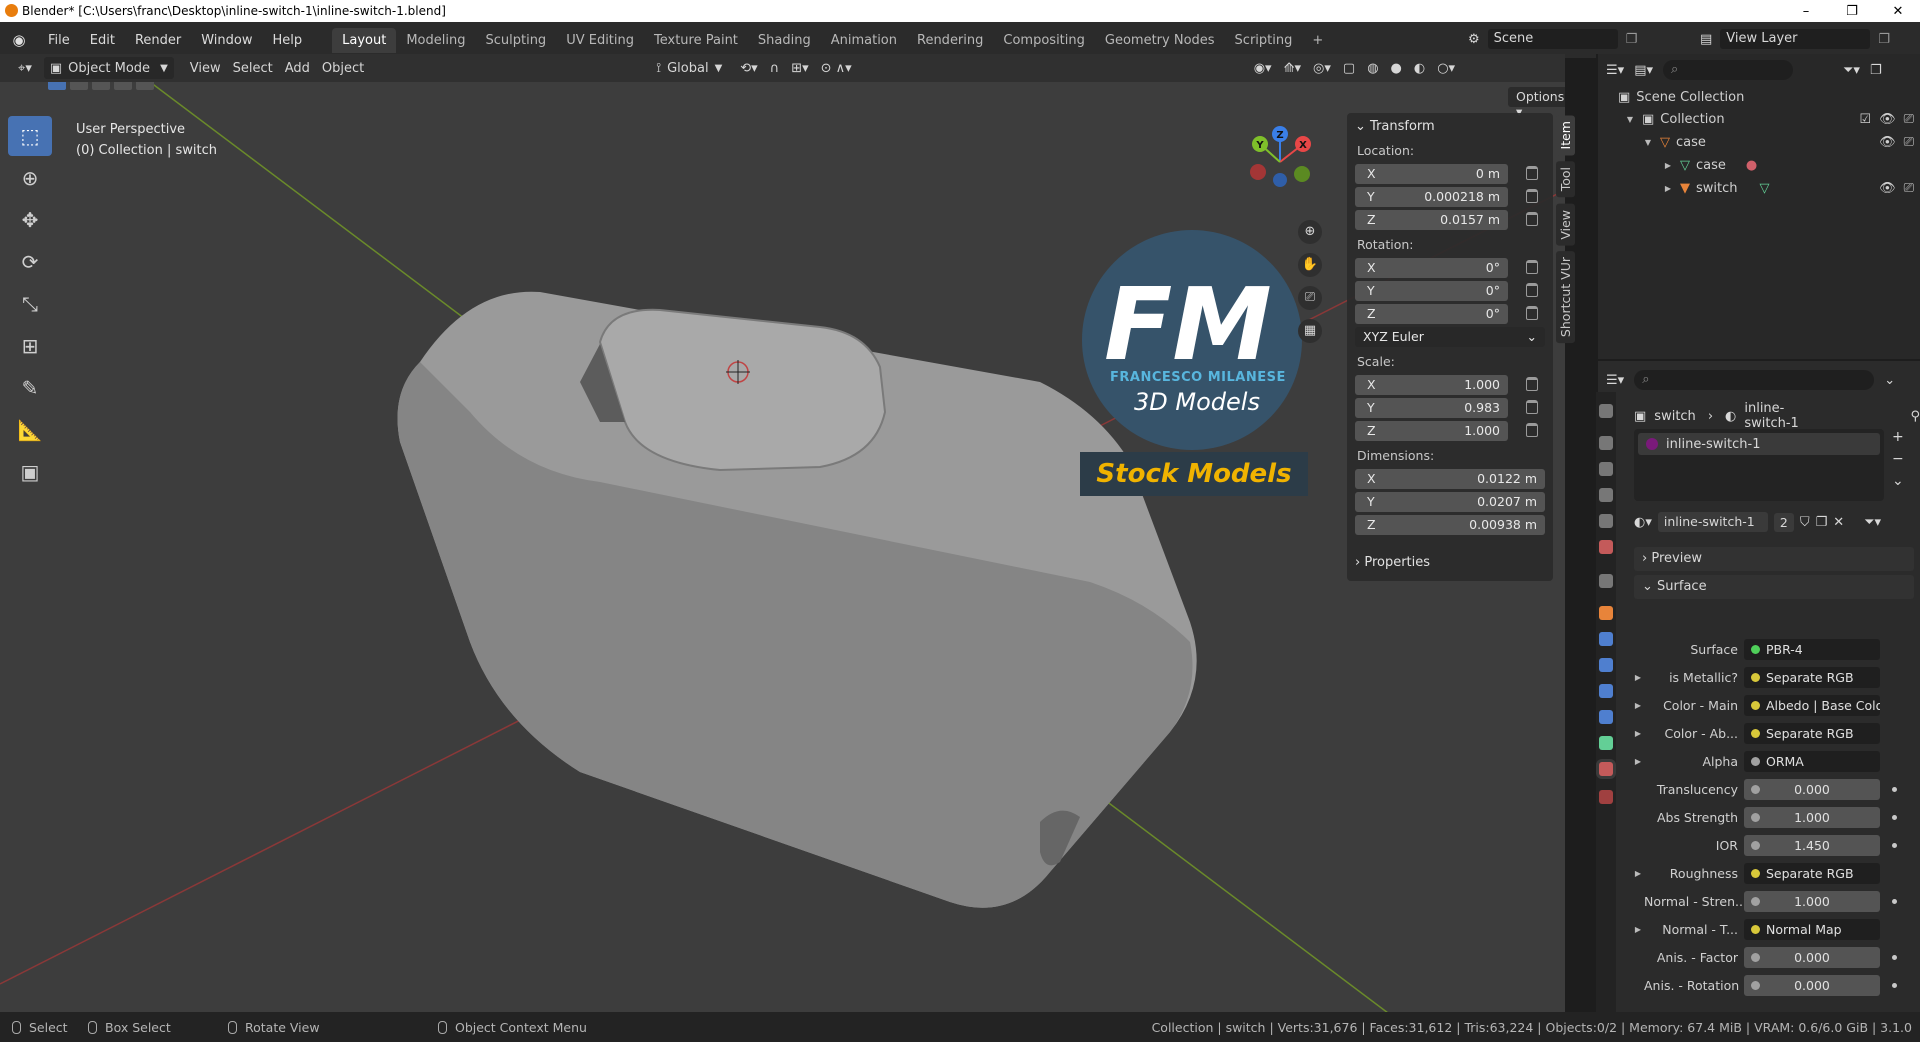 The width and height of the screenshot is (1920, 1042). Describe the element at coordinates (1812, 817) in the screenshot. I see `value-slider: 1.000` at that location.